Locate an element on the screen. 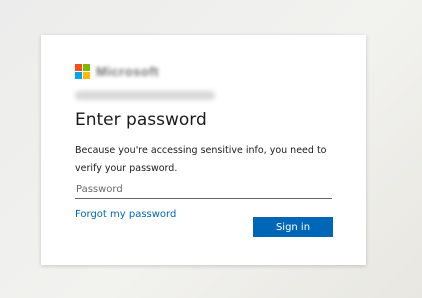  microsoft-logo: Microsoft is located at coordinates (117, 71).